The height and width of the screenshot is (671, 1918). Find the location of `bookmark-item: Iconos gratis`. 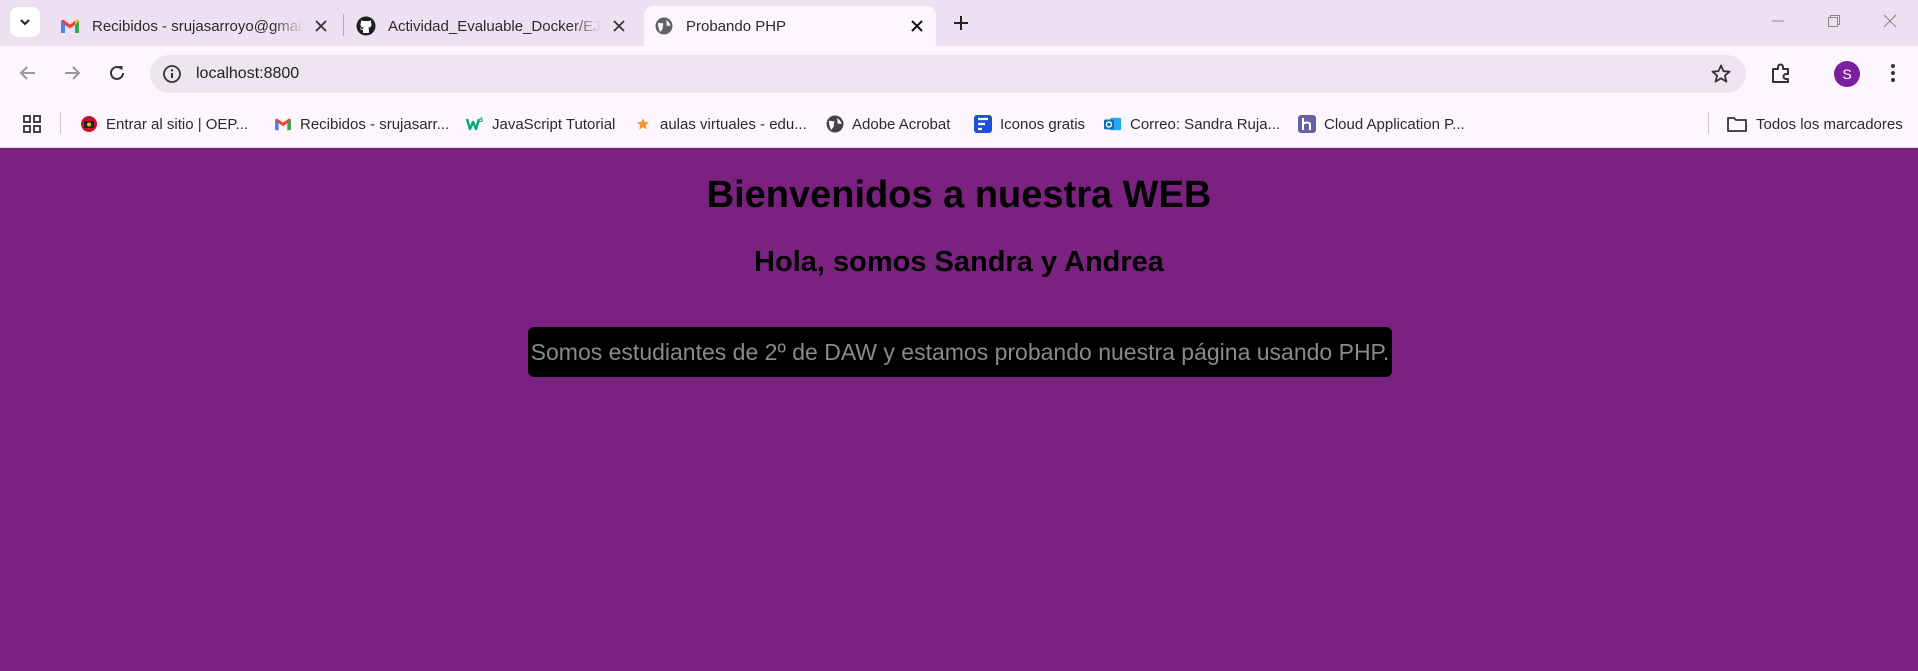

bookmark-item: Iconos gratis is located at coordinates (1029, 124).